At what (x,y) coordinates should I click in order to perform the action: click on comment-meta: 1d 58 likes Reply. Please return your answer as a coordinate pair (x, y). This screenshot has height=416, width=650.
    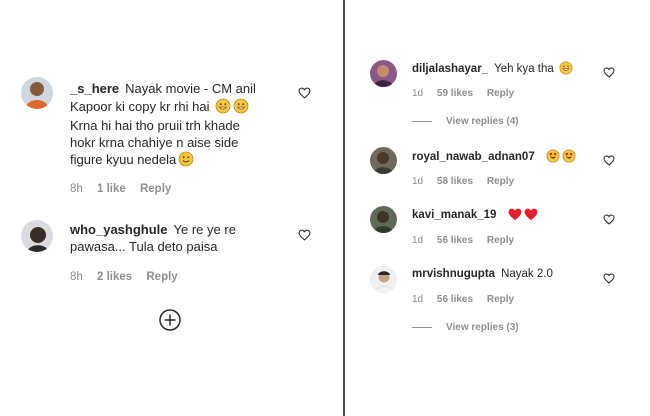
    Looking at the image, I should click on (468, 181).